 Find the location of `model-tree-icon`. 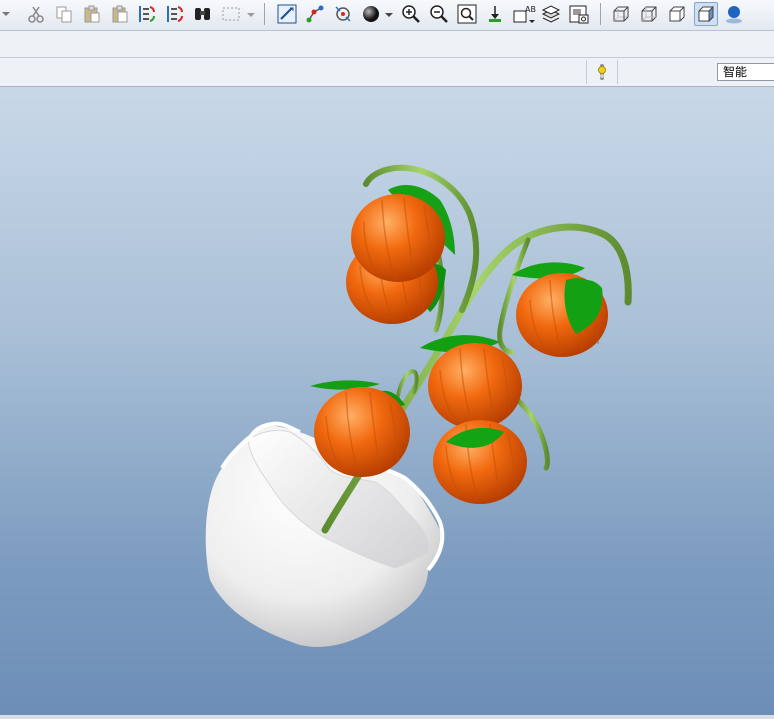

model-tree-icon is located at coordinates (734, 14).